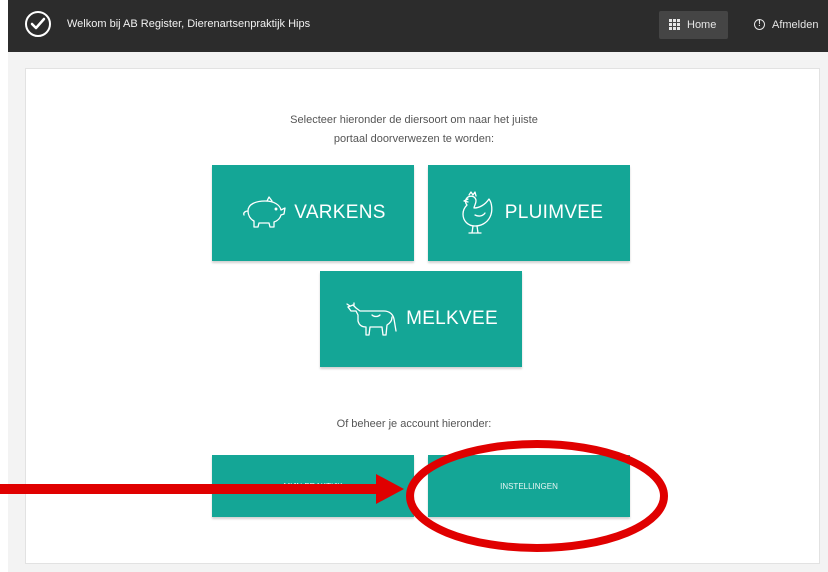 This screenshot has width=828, height=572. Describe the element at coordinates (477, 212) in the screenshot. I see `chicken-icon` at that location.